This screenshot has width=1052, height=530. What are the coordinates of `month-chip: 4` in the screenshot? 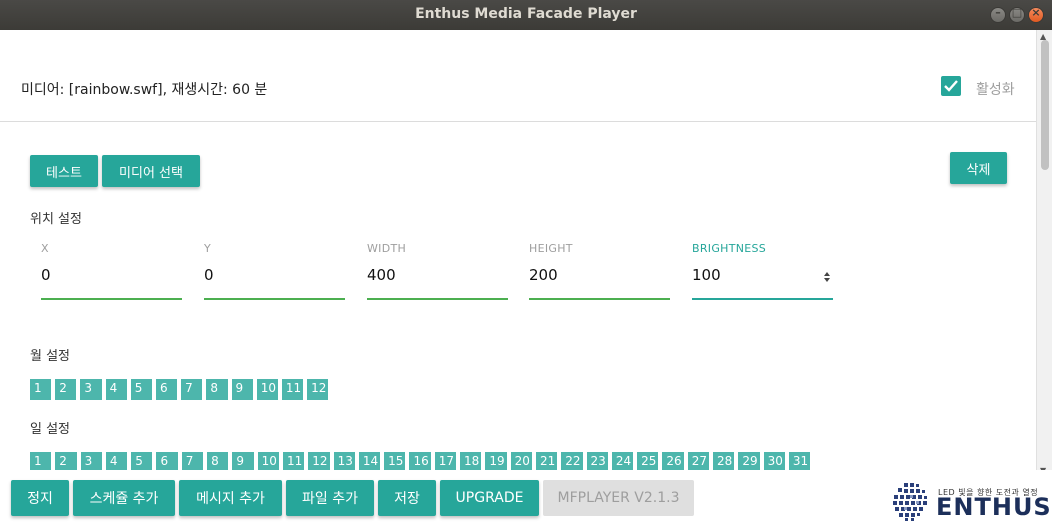 It's located at (116, 389).